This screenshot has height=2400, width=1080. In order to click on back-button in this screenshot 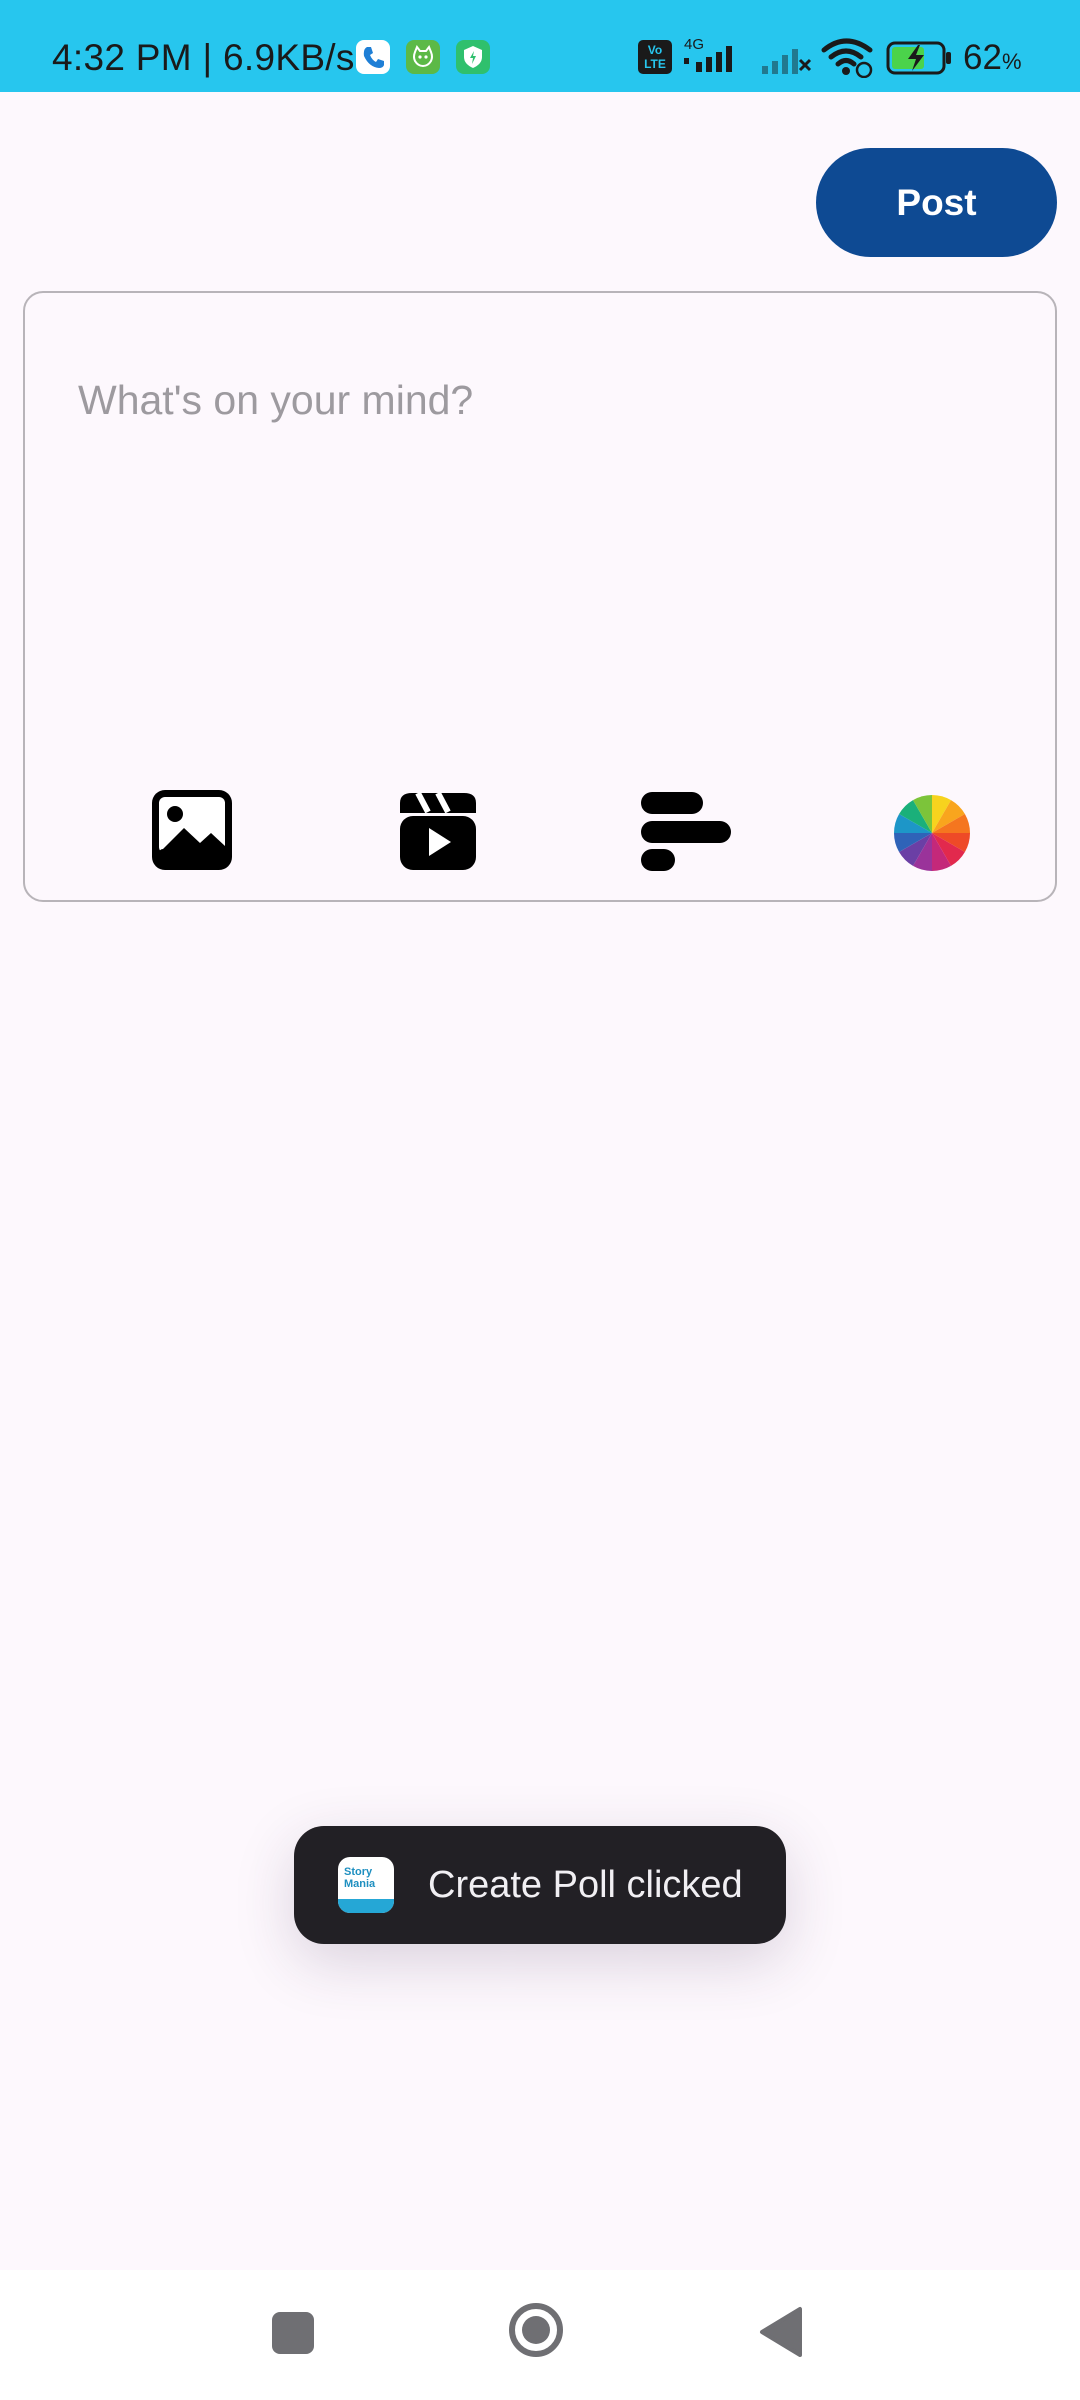, I will do `click(781, 2332)`.